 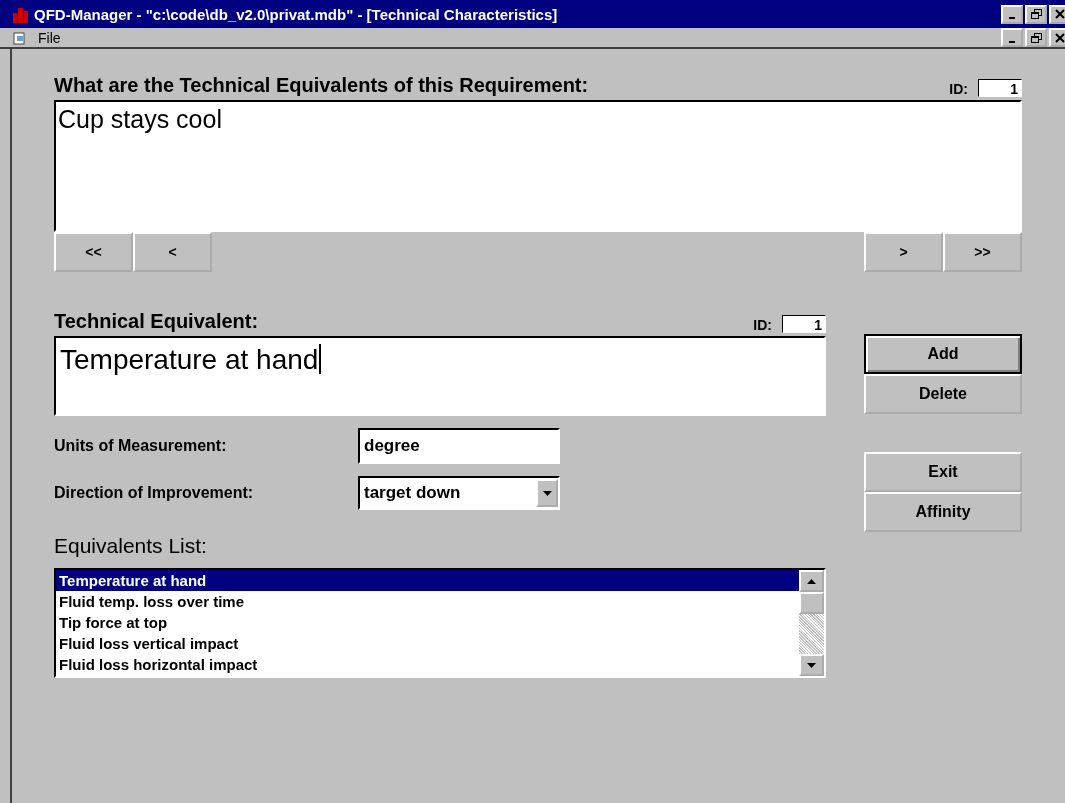 I want to click on units-field: degree, so click(x=459, y=446).